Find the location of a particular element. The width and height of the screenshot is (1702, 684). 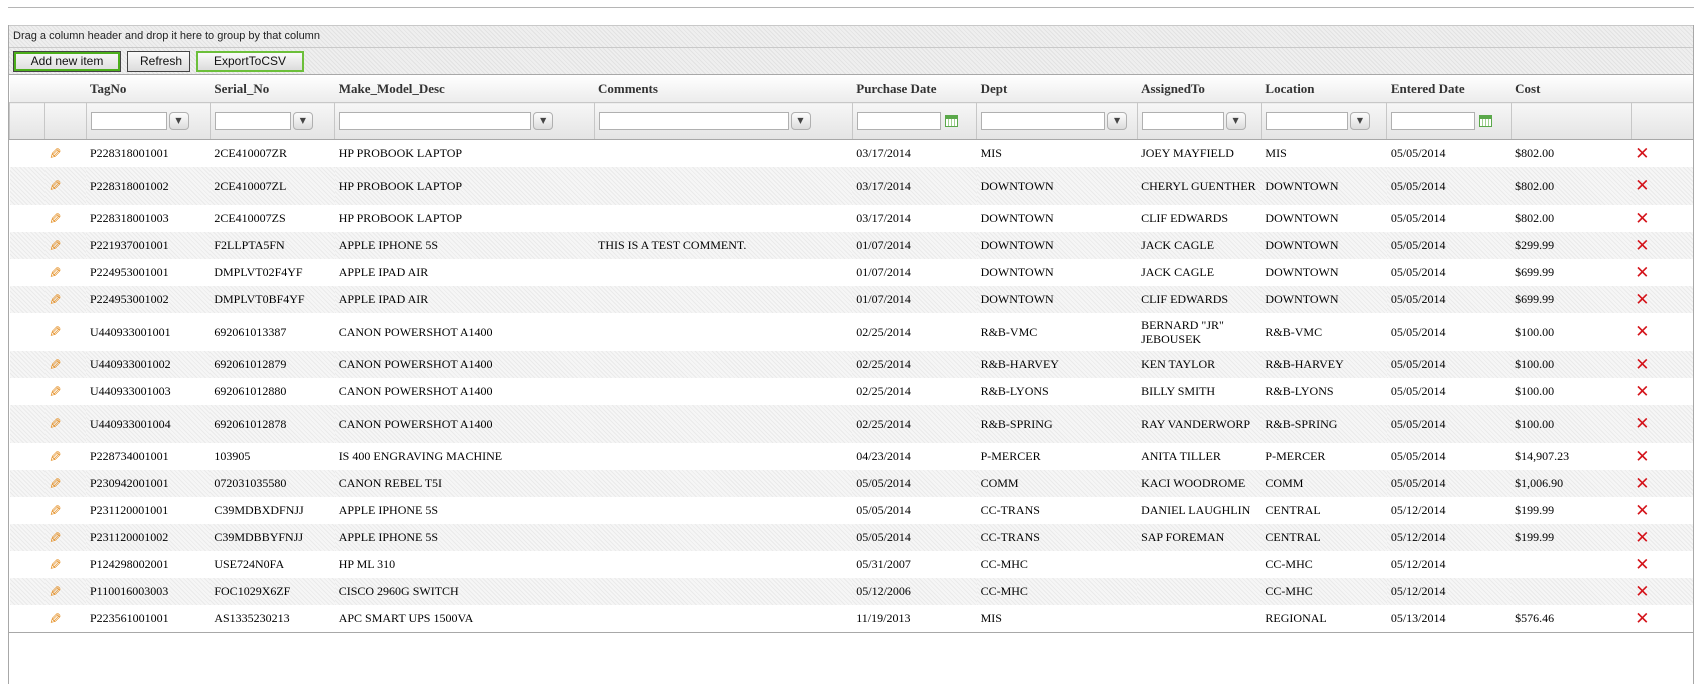

cell-make-model-desc: CISCO 2960G SWITCH is located at coordinates (464, 591).